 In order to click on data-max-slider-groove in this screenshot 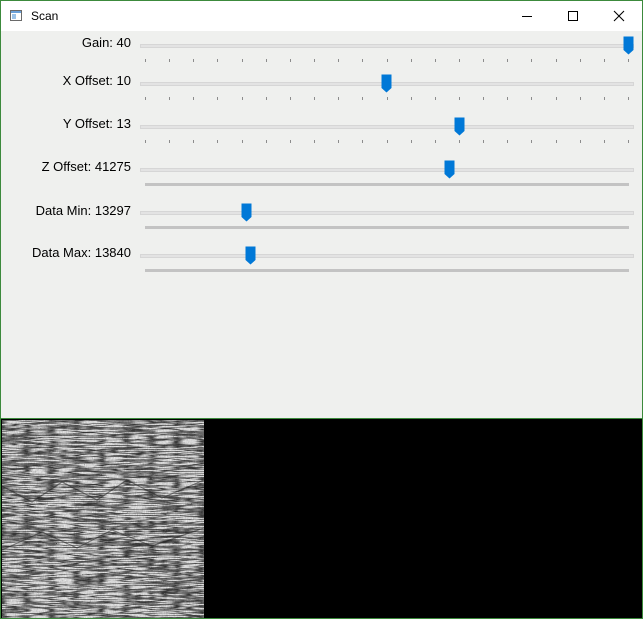, I will do `click(387, 270)`.